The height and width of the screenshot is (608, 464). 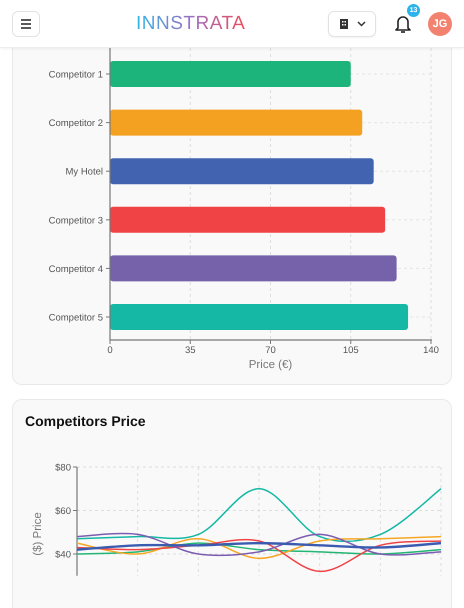 What do you see at coordinates (63, 468) in the screenshot?
I see `tick-label: $80` at bounding box center [63, 468].